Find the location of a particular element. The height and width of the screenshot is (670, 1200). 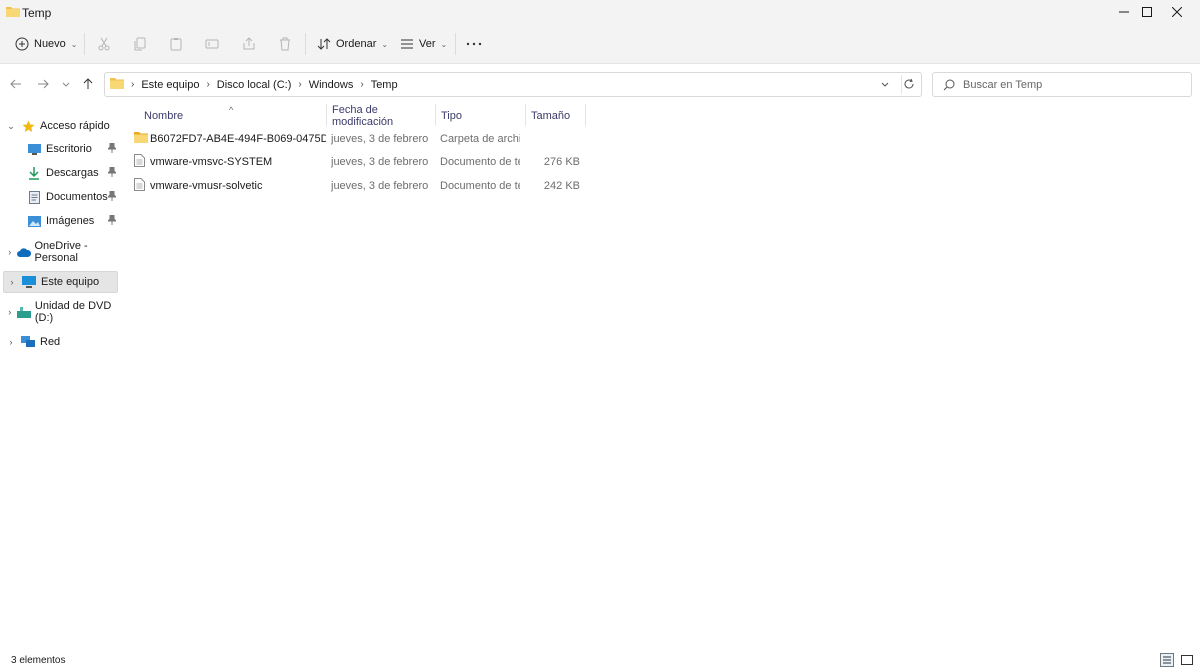

trash-icon is located at coordinates (285, 44).